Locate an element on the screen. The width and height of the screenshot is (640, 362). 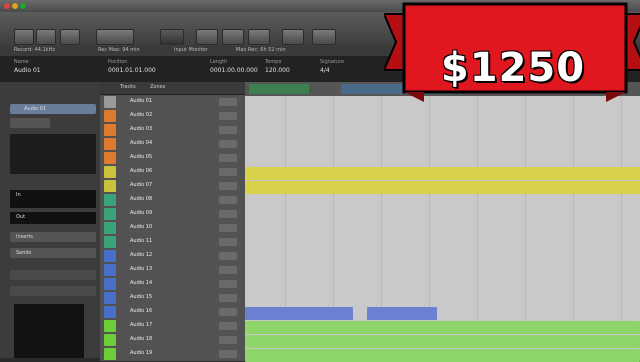
minimize-window-icon is located at coordinates (15, 6).